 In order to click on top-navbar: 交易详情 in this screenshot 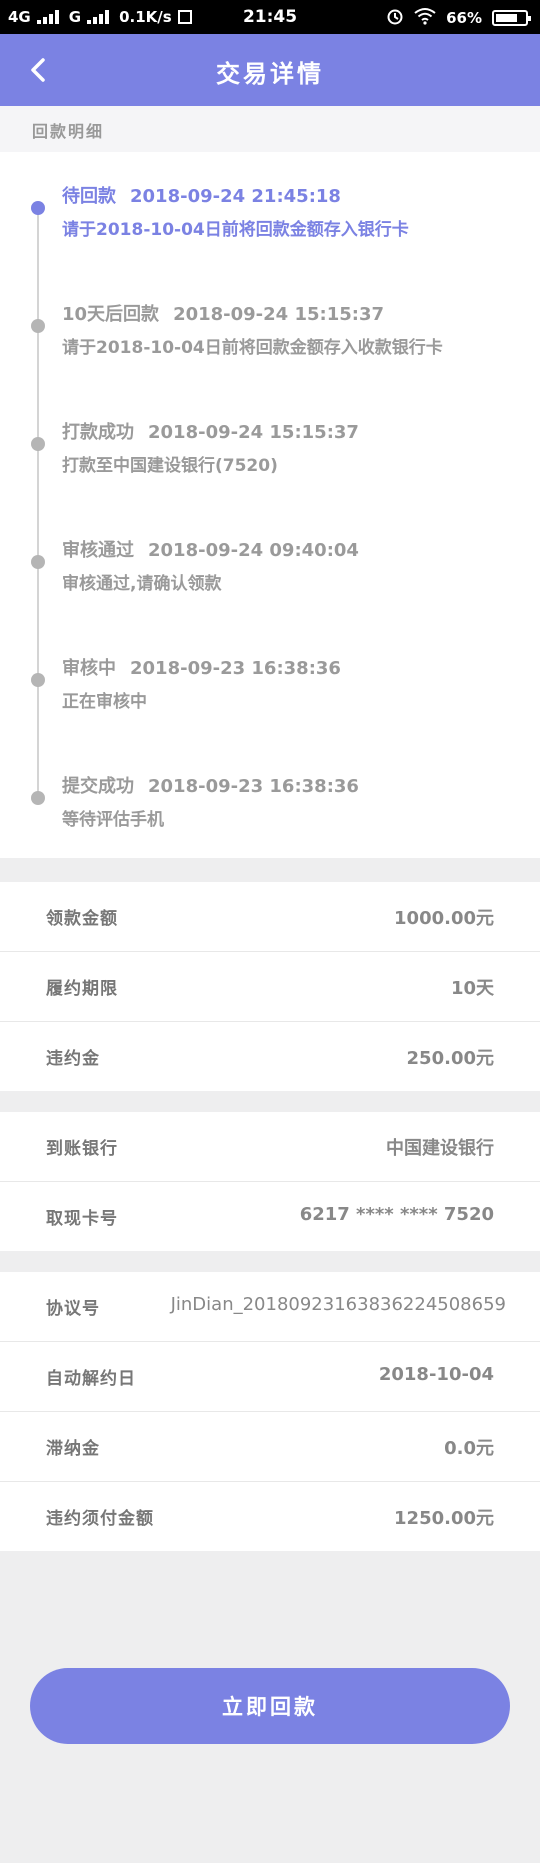, I will do `click(270, 70)`.